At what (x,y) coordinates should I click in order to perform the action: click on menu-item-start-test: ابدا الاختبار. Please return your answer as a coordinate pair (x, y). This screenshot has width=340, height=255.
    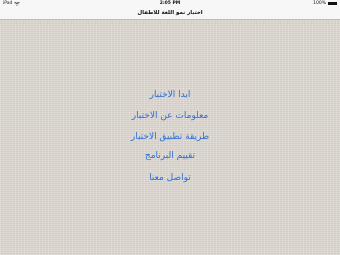
    Looking at the image, I should click on (170, 95).